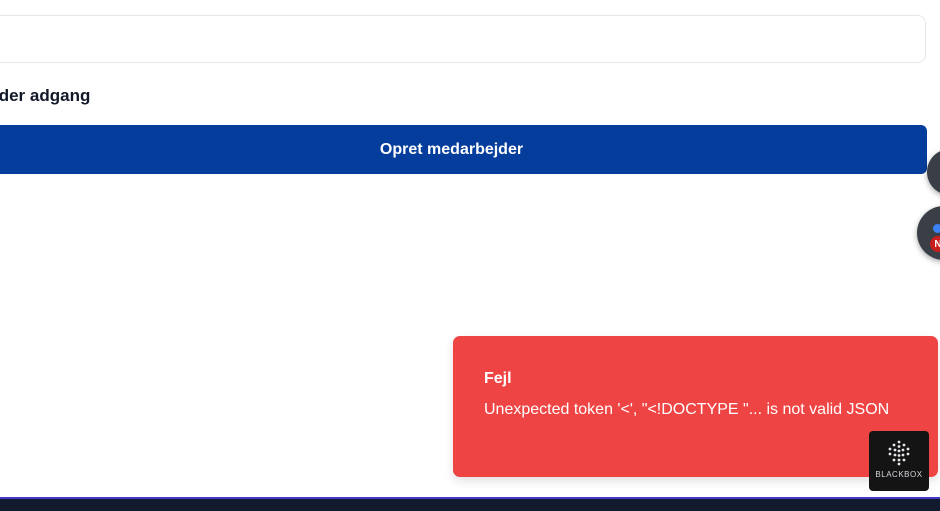 This screenshot has width=940, height=511. What do you see at coordinates (933, 172) in the screenshot?
I see `floating-action-button` at bounding box center [933, 172].